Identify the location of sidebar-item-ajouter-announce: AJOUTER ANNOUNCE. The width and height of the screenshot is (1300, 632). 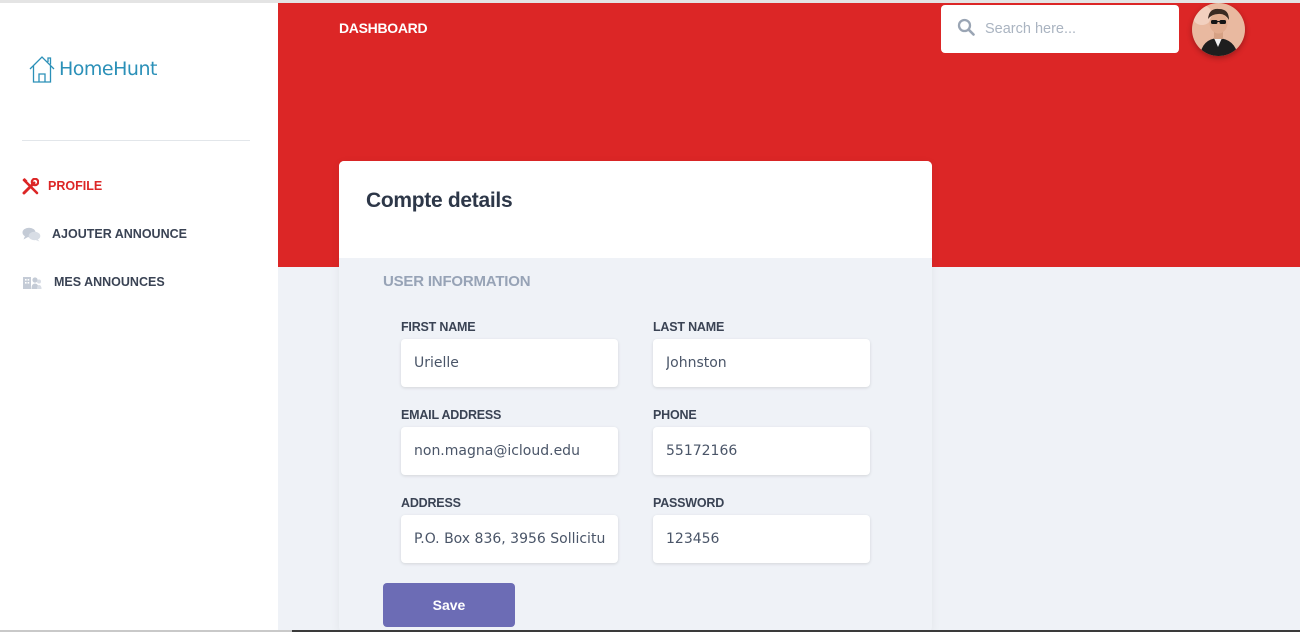
(142, 234).